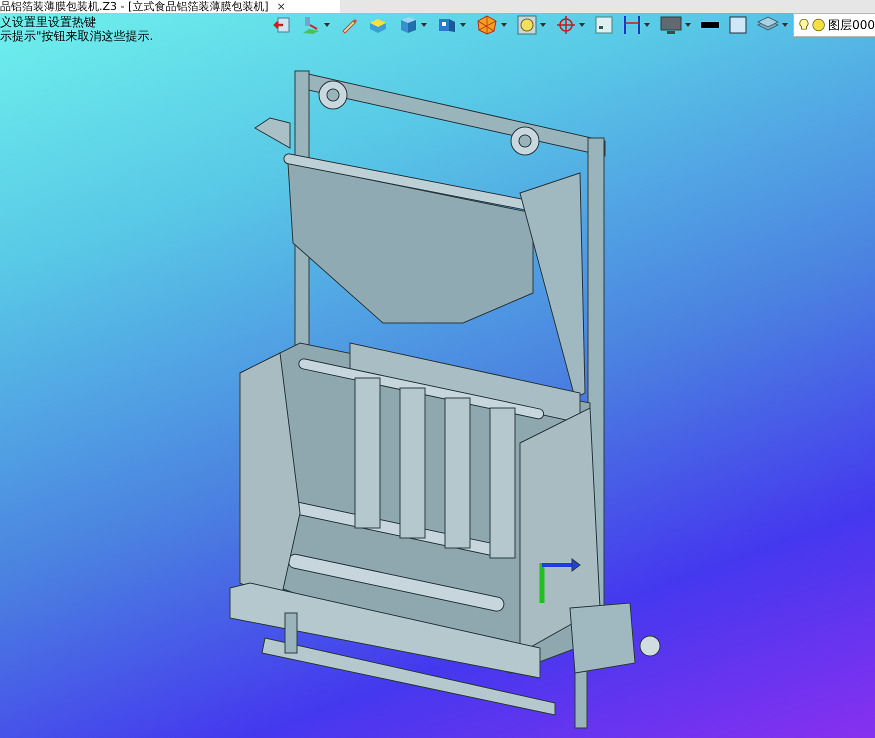 The image size is (875, 738). Describe the element at coordinates (710, 25) in the screenshot. I see `line-weight-icon` at that location.